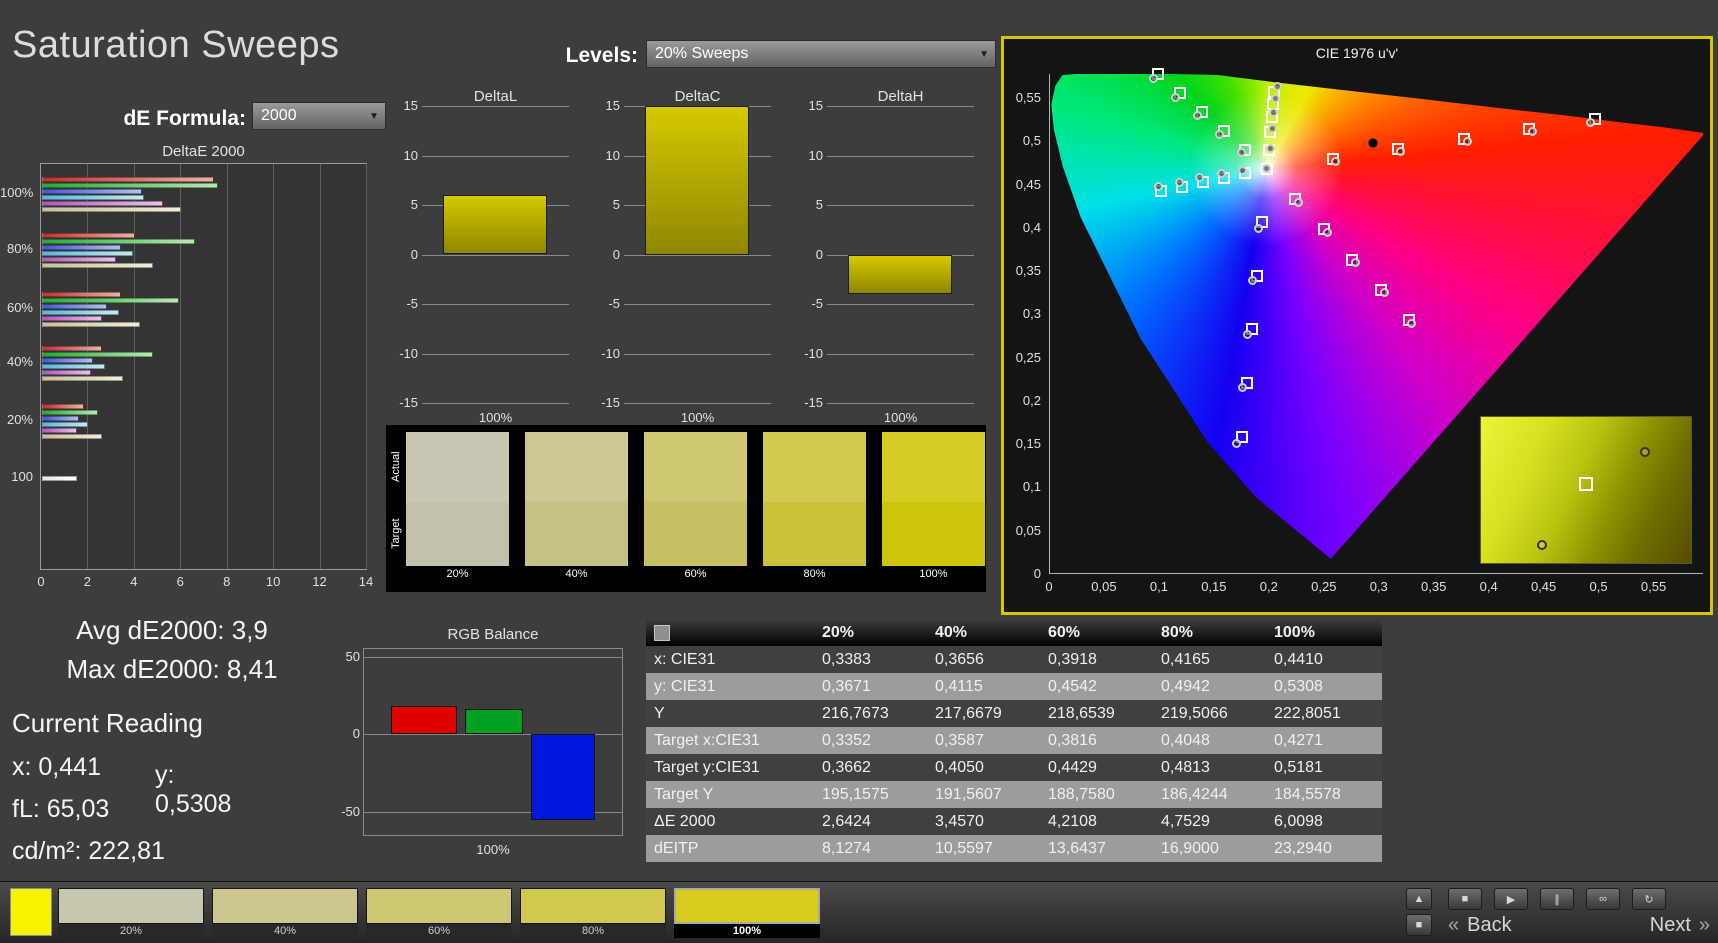 This screenshot has height=943, width=1718. What do you see at coordinates (1031, 314) in the screenshot?
I see `cie-y-tick-label: 0,3` at bounding box center [1031, 314].